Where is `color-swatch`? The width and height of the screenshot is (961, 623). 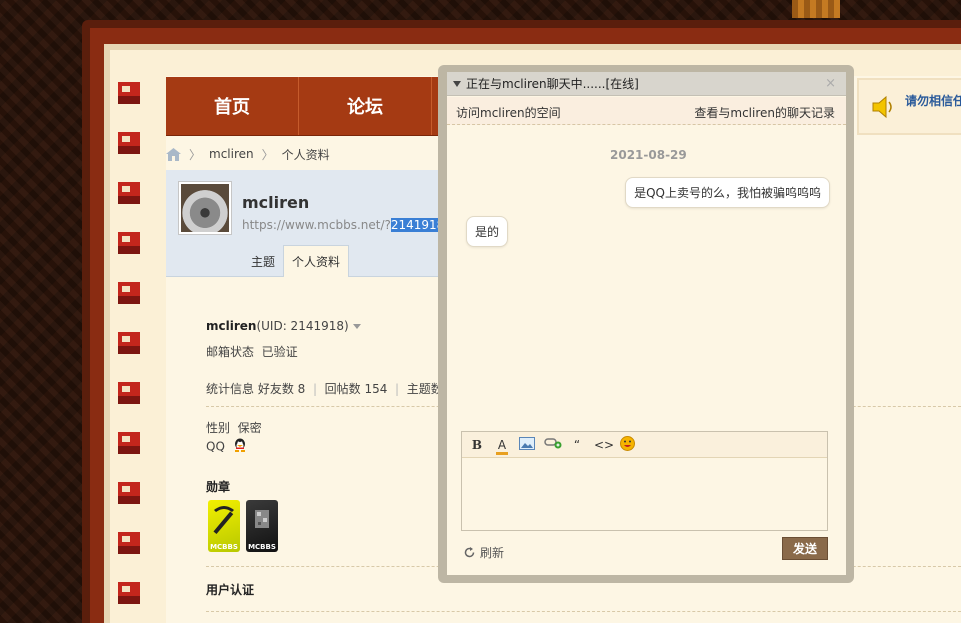
color-swatch is located at coordinates (502, 453).